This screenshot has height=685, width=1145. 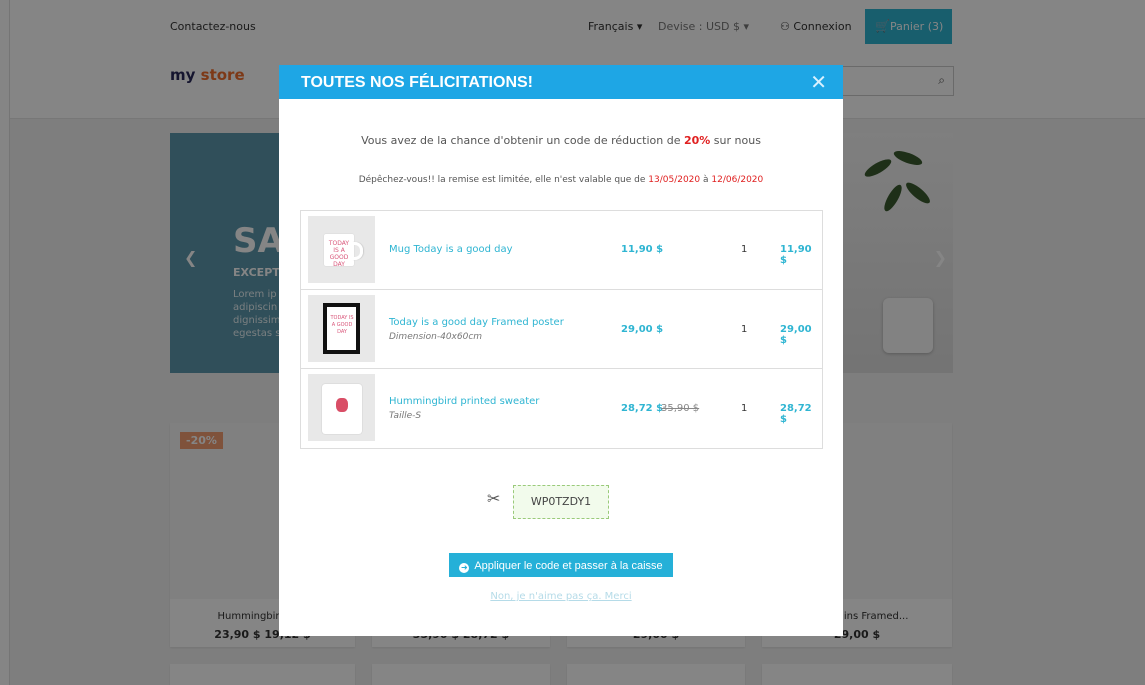 I want to click on popup-title: TOUTES NOS FÉLICITATIONS!, so click(x=417, y=82).